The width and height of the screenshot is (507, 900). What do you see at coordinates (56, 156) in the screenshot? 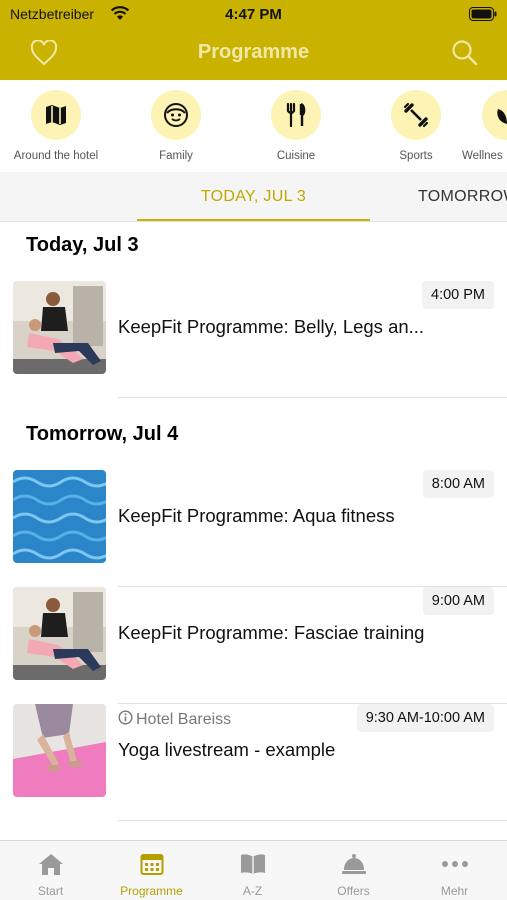
I see `category-label: Around the hotel` at bounding box center [56, 156].